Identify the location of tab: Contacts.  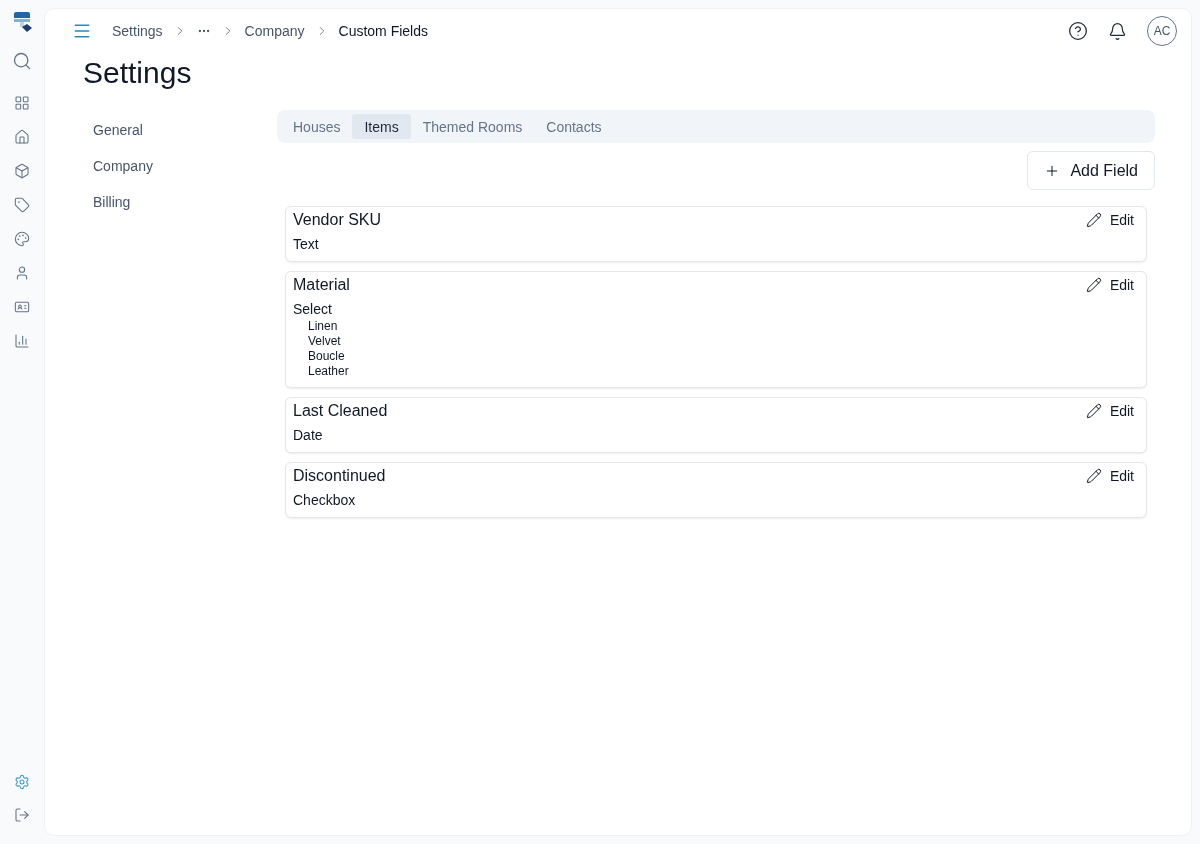
(574, 126).